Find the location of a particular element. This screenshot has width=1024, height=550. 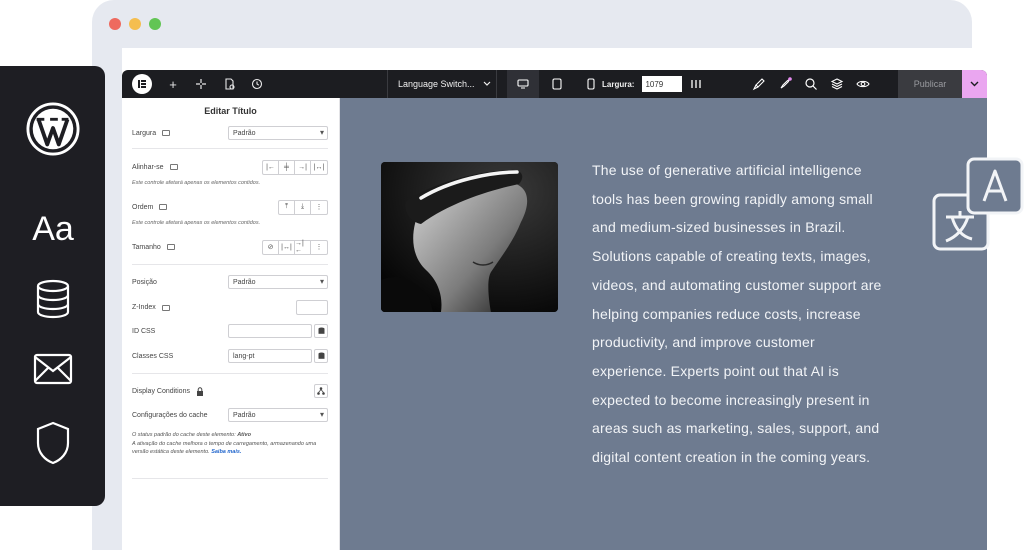

largura-select: Padrão is located at coordinates (278, 133).